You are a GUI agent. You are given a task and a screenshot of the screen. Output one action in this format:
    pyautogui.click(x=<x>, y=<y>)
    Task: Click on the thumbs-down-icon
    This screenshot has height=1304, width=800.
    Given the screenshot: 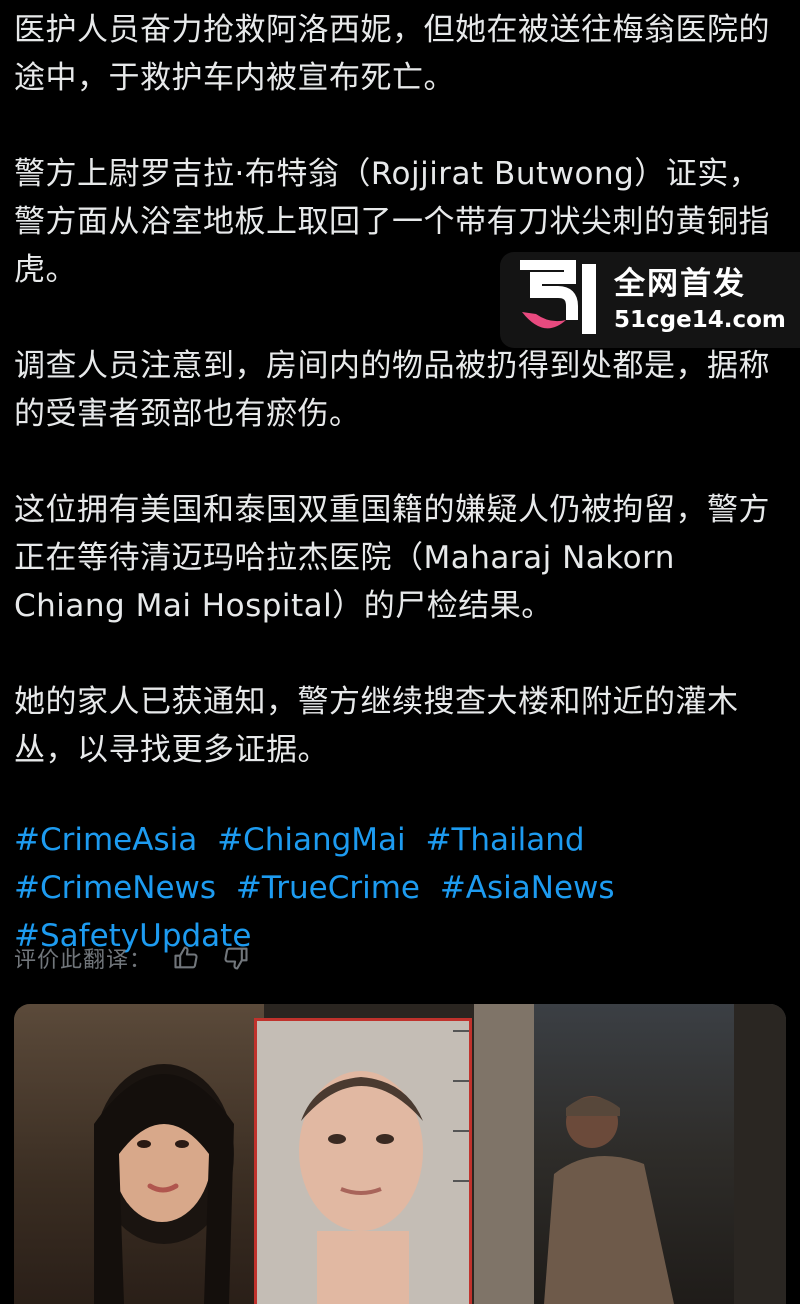 What is the action you would take?
    pyautogui.click(x=236, y=958)
    